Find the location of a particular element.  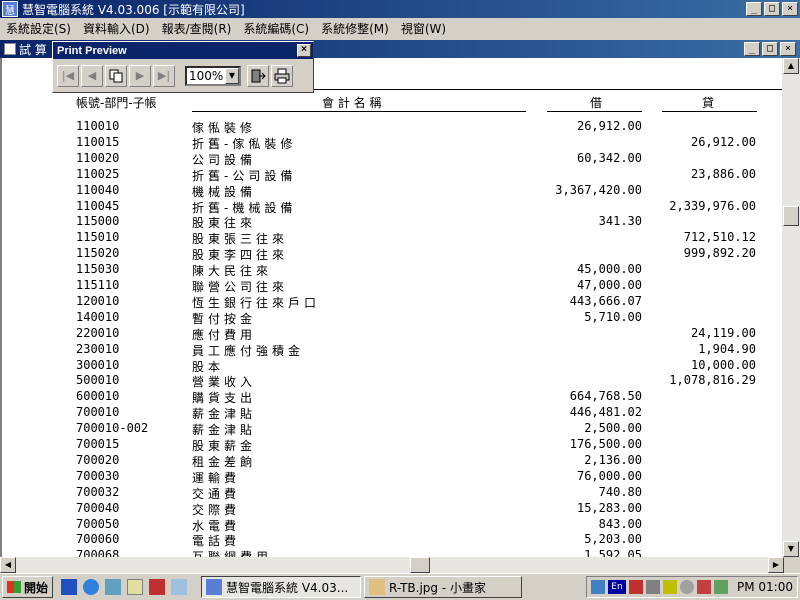

last-page-button: ▶| is located at coordinates (164, 75).